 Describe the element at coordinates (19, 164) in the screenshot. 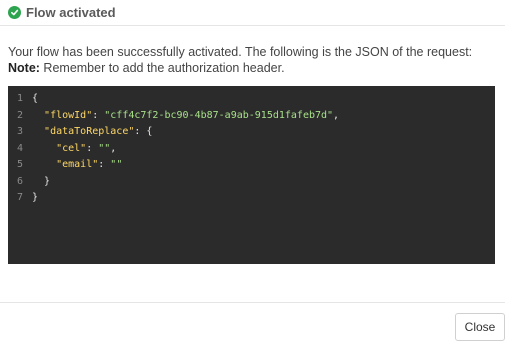

I see `line-number: 5` at that location.